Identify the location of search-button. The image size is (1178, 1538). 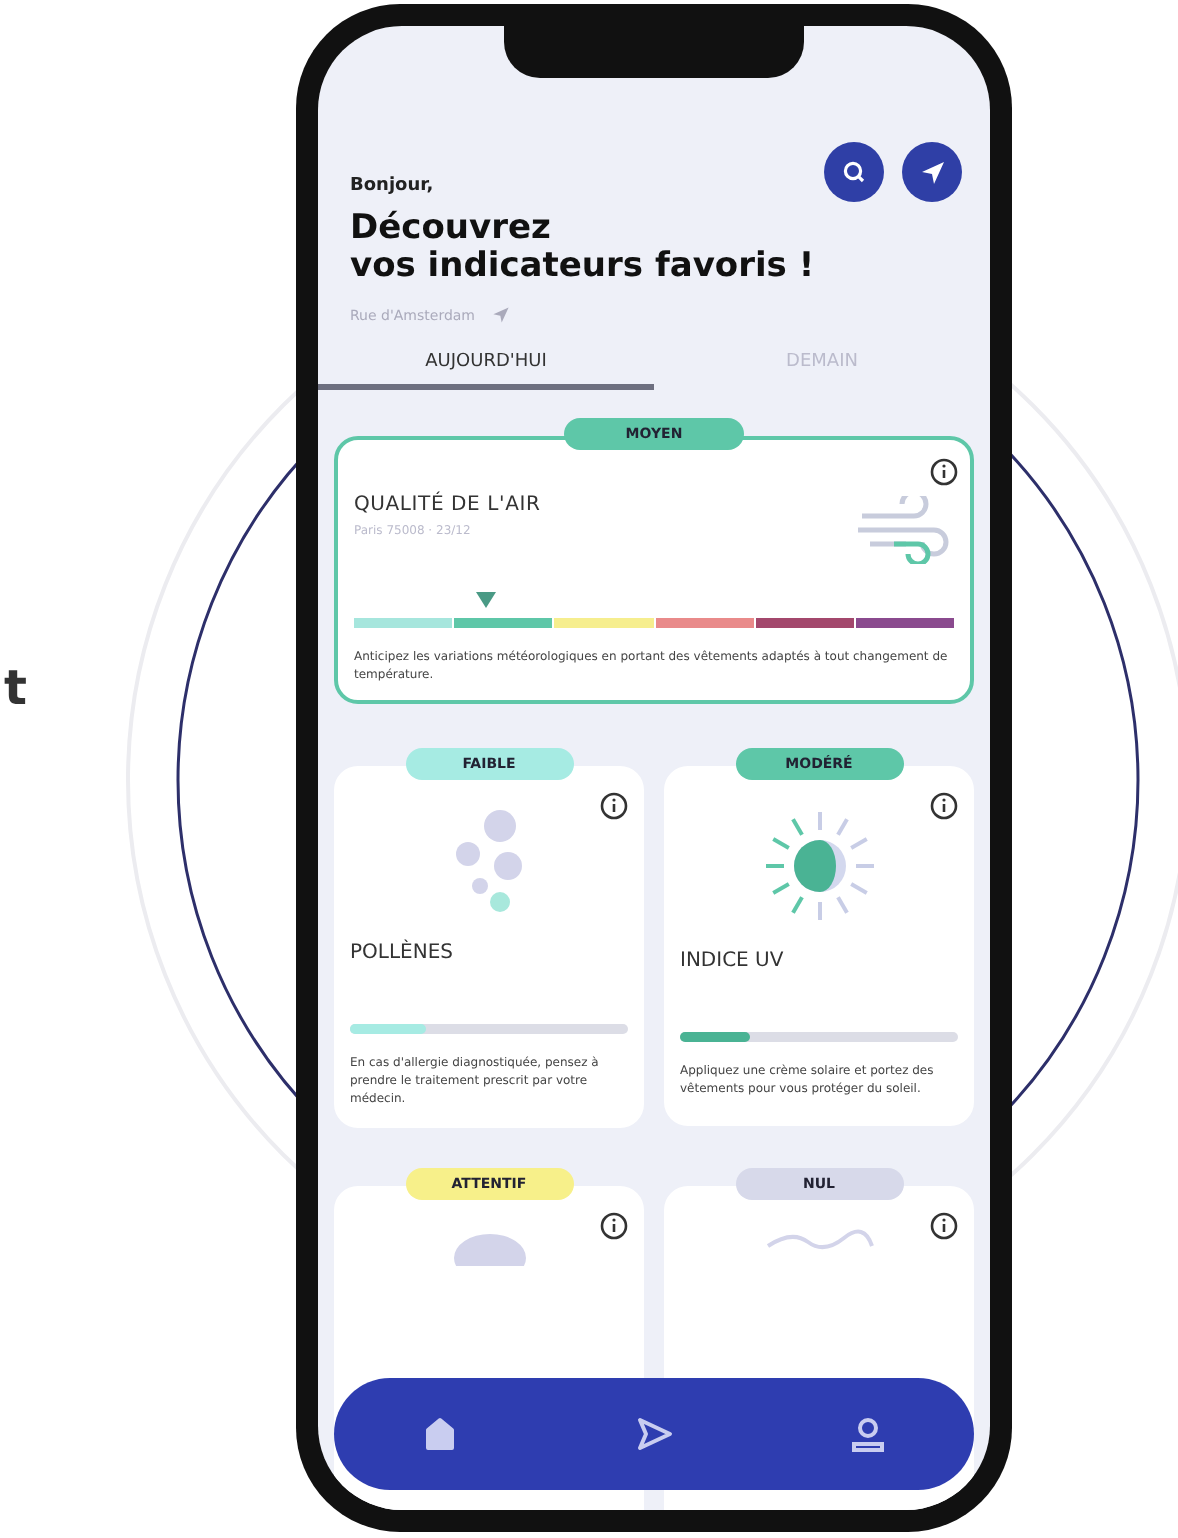
(854, 172).